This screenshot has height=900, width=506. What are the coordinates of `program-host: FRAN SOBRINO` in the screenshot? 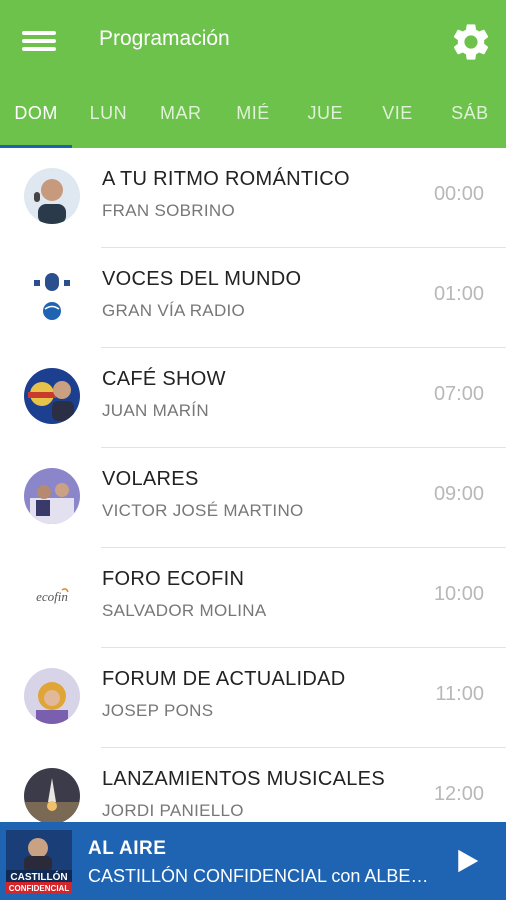 It's located at (169, 210).